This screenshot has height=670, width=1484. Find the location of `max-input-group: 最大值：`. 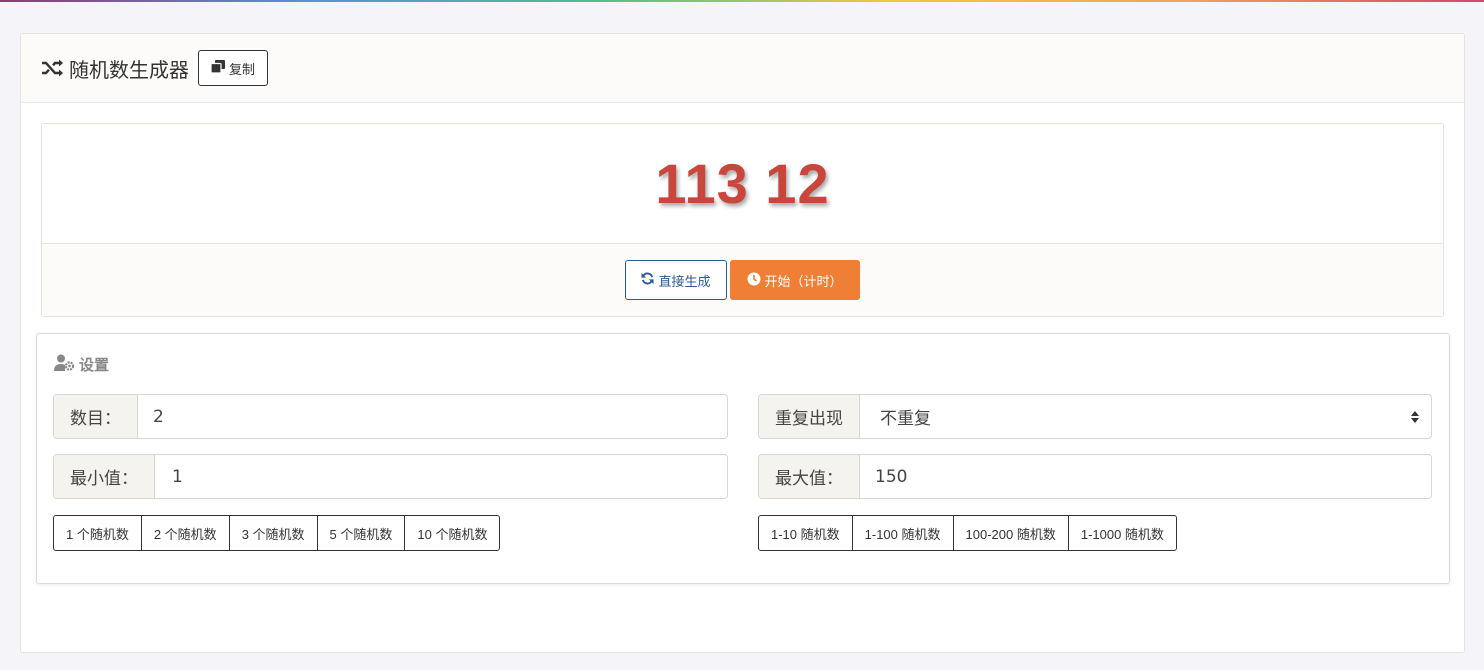

max-input-group: 最大值： is located at coordinates (1095, 476).